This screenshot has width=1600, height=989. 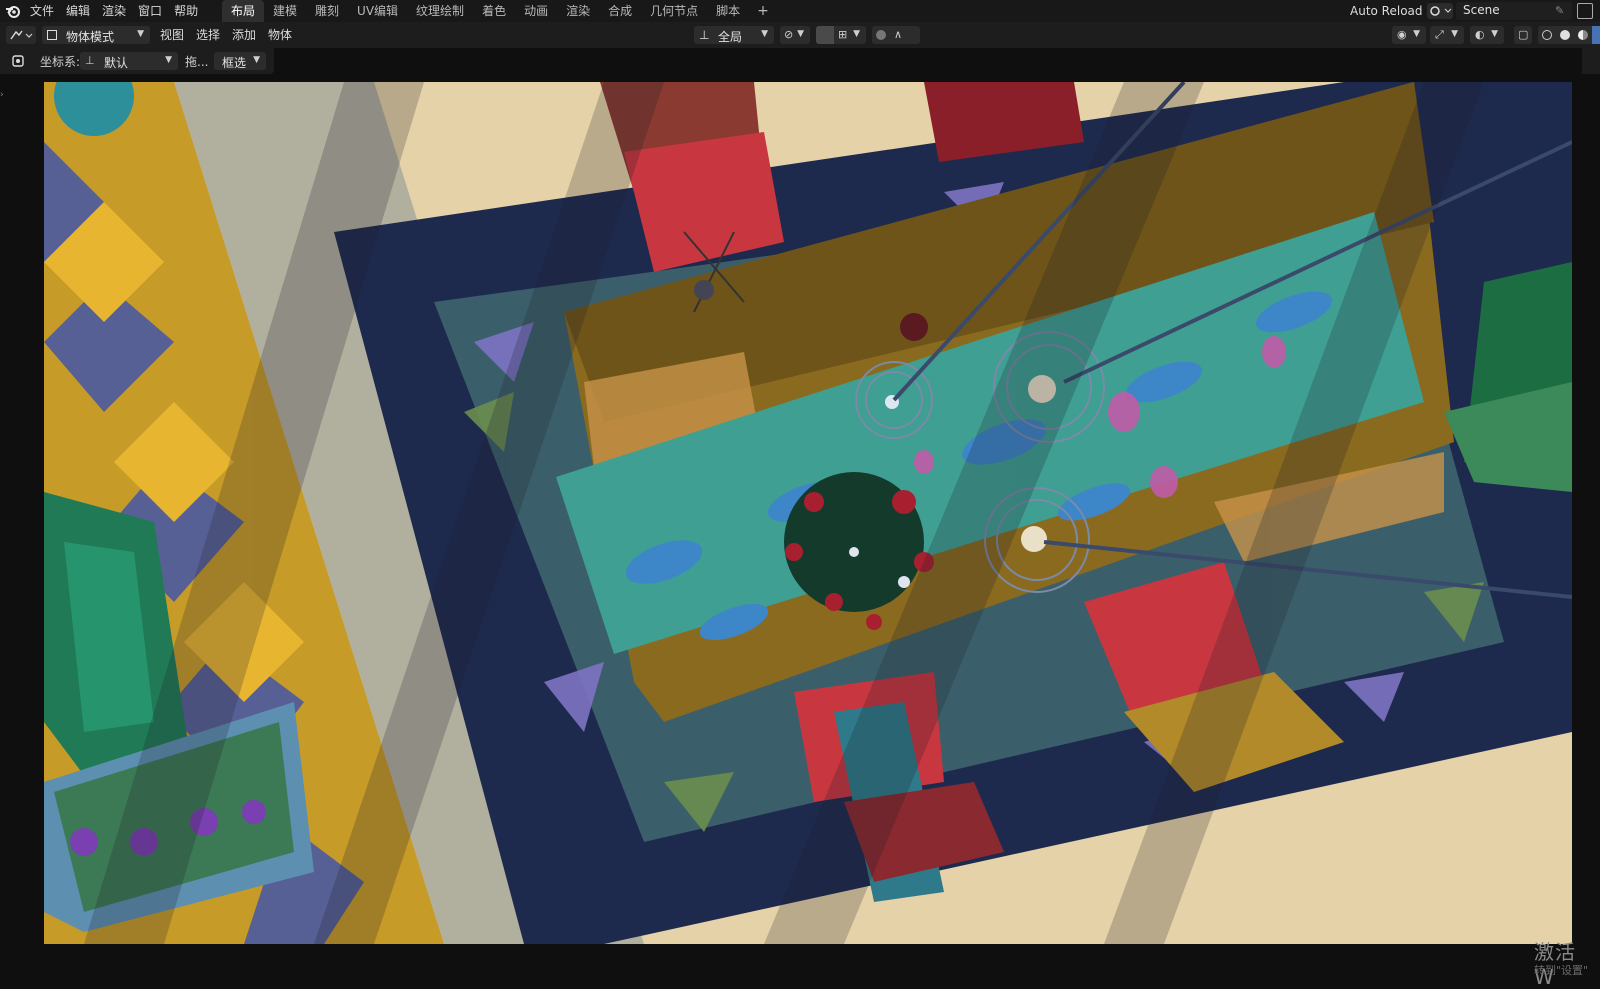 I want to click on proportional-edit-icon, so click(x=881, y=35).